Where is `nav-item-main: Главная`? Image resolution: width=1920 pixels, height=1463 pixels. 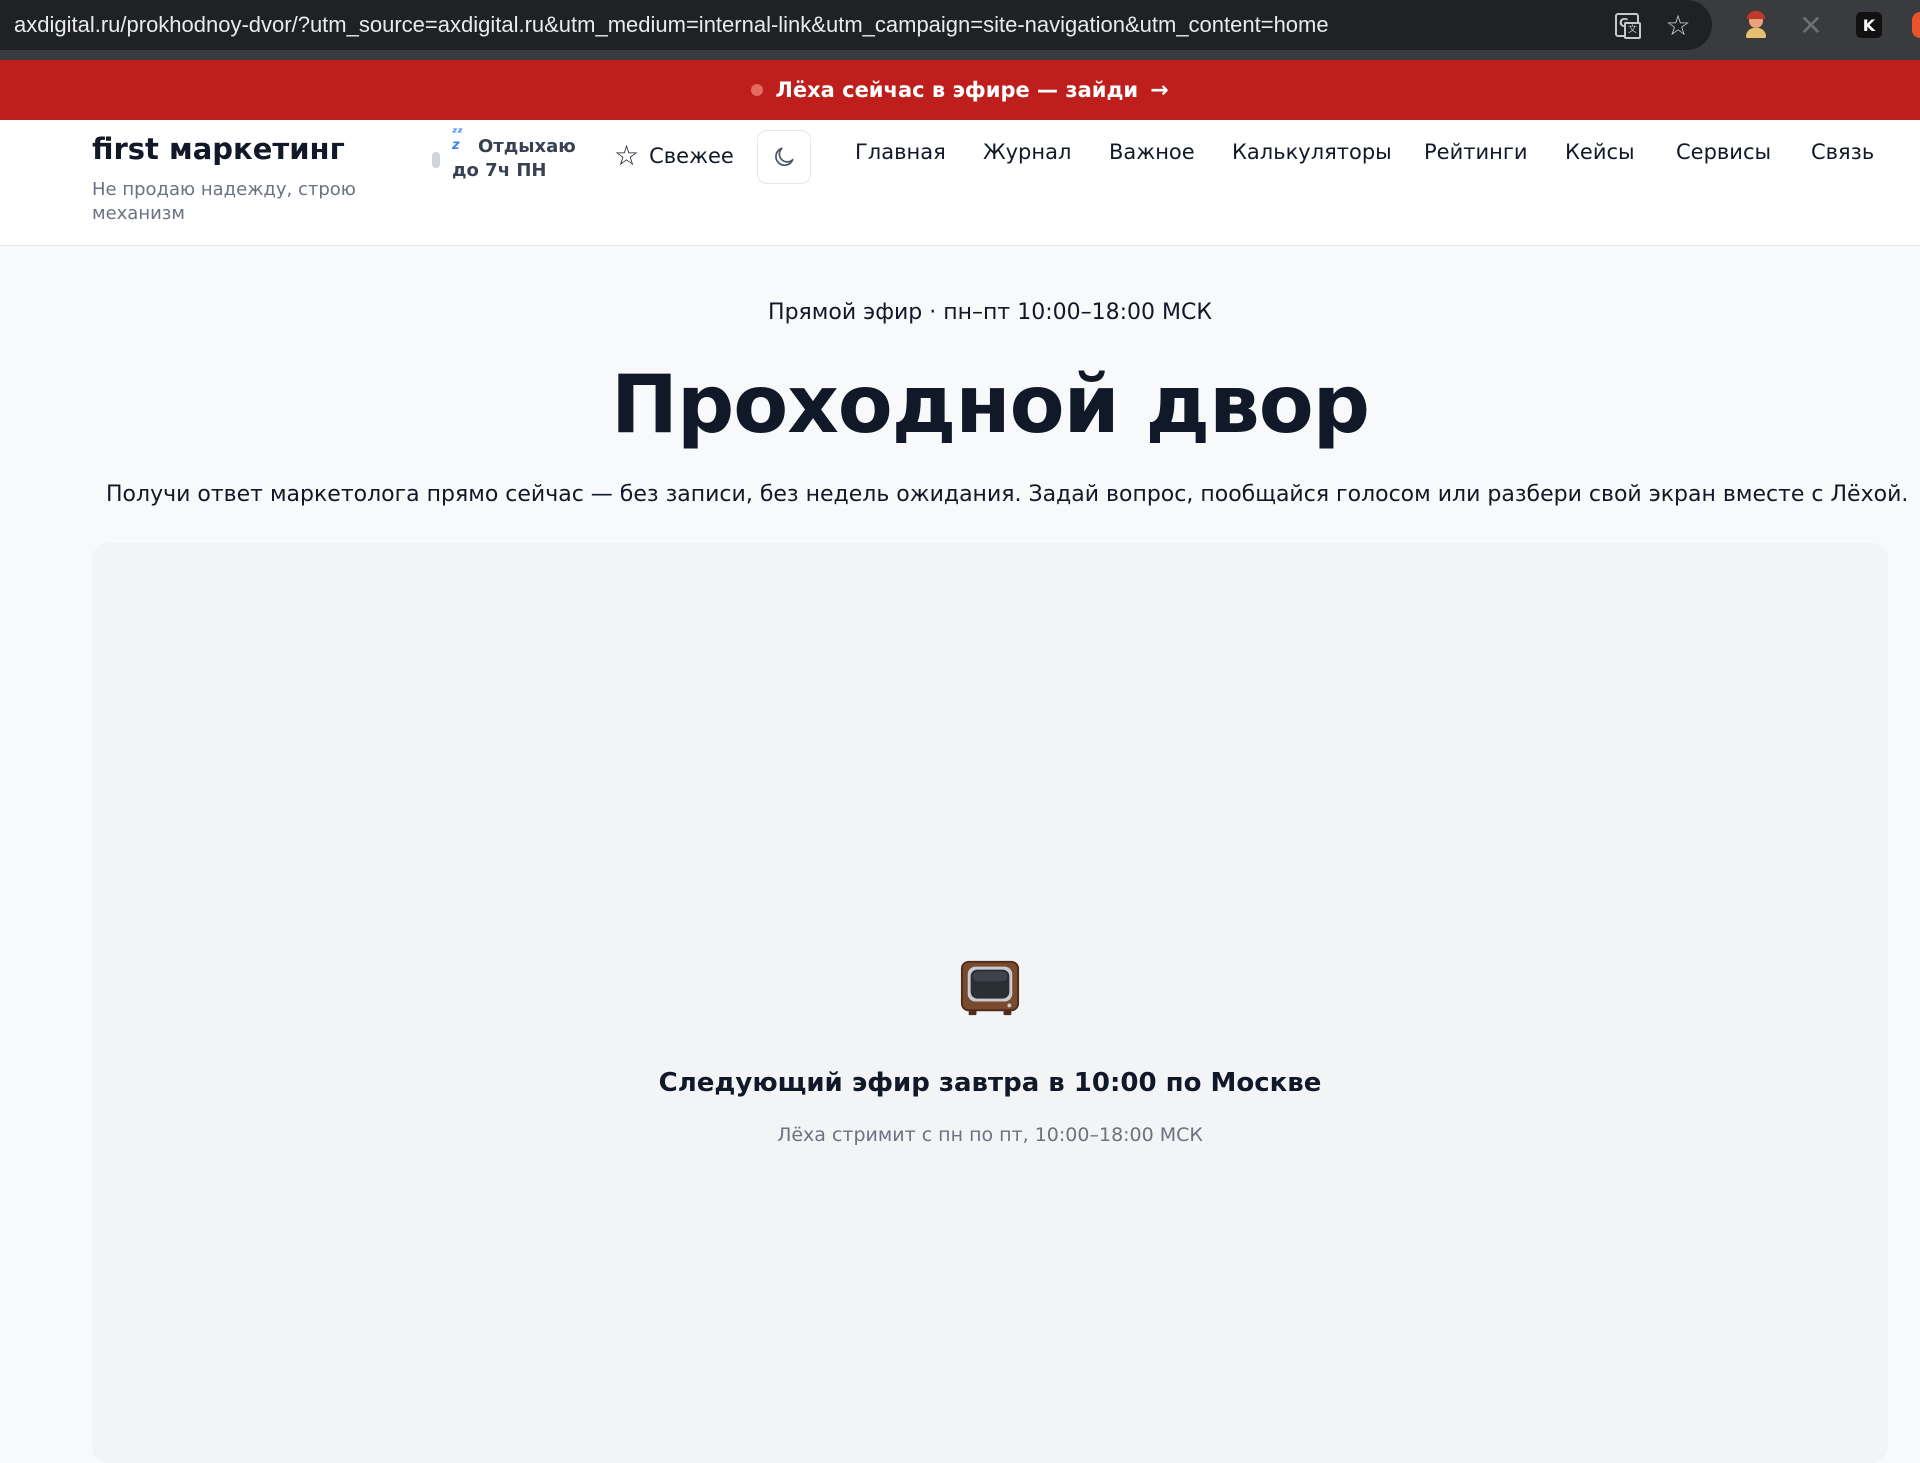 nav-item-main: Главная is located at coordinates (900, 152).